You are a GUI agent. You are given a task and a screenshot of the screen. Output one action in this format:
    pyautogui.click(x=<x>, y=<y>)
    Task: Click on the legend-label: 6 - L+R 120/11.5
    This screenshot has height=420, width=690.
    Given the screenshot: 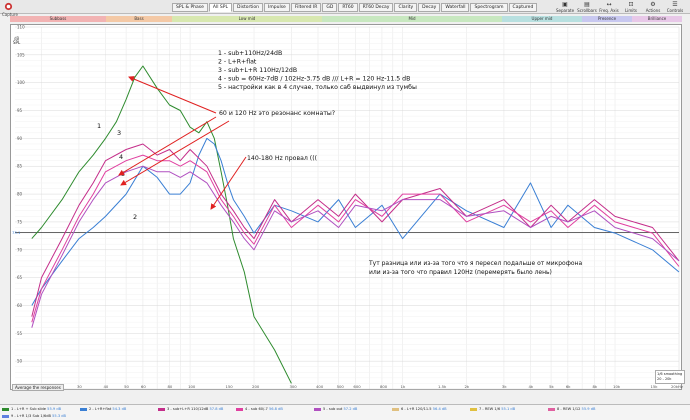 What is the action you would take?
    pyautogui.click(x=417, y=409)
    